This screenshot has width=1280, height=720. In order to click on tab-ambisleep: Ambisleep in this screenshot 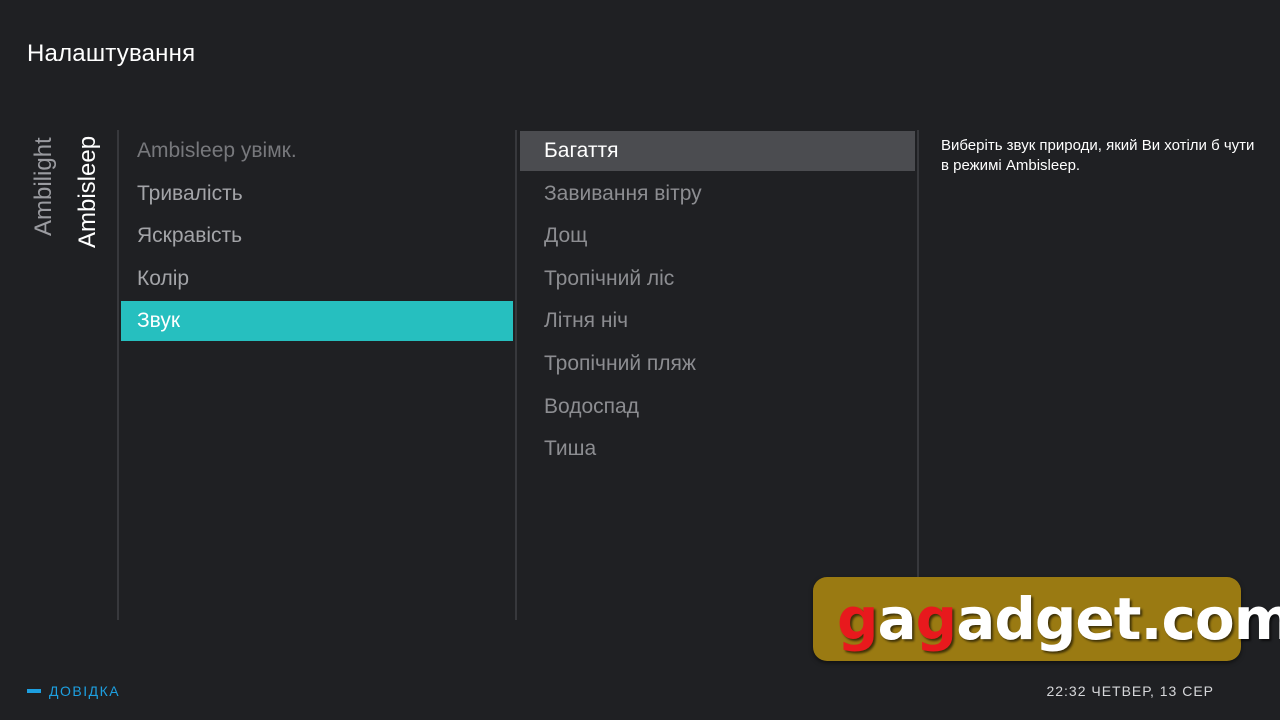, I will do `click(88, 192)`.